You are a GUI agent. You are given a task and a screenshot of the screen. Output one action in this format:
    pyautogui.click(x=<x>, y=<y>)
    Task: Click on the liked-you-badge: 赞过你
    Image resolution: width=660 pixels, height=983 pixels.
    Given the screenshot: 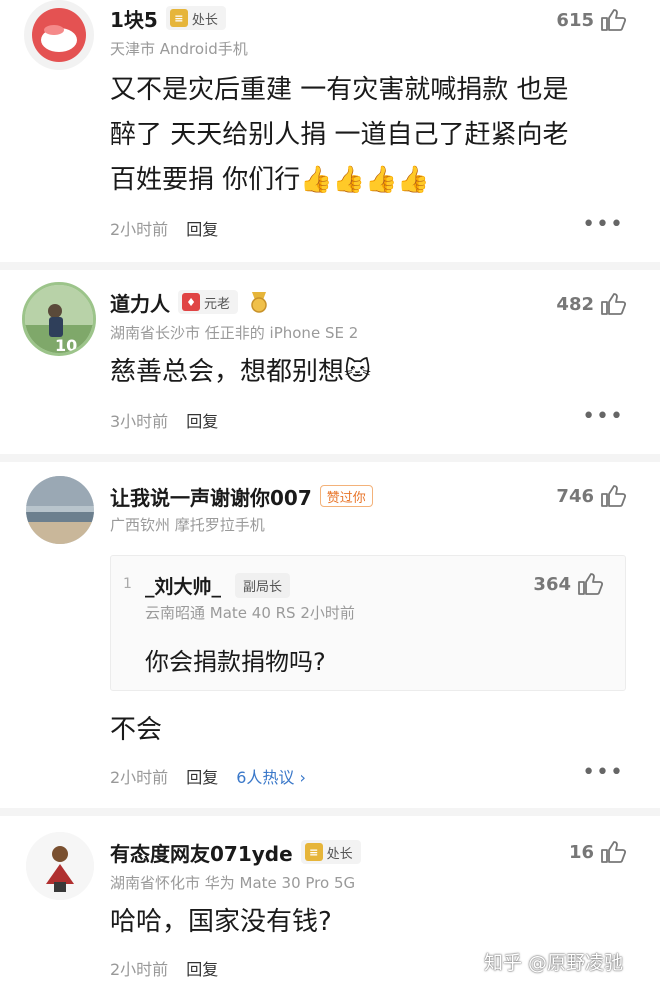 What is the action you would take?
    pyautogui.click(x=346, y=496)
    